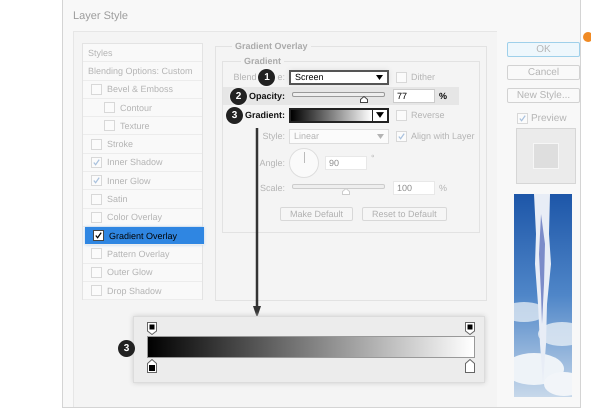 The image size is (591, 409). I want to click on field-label: Opacity:, so click(266, 96).